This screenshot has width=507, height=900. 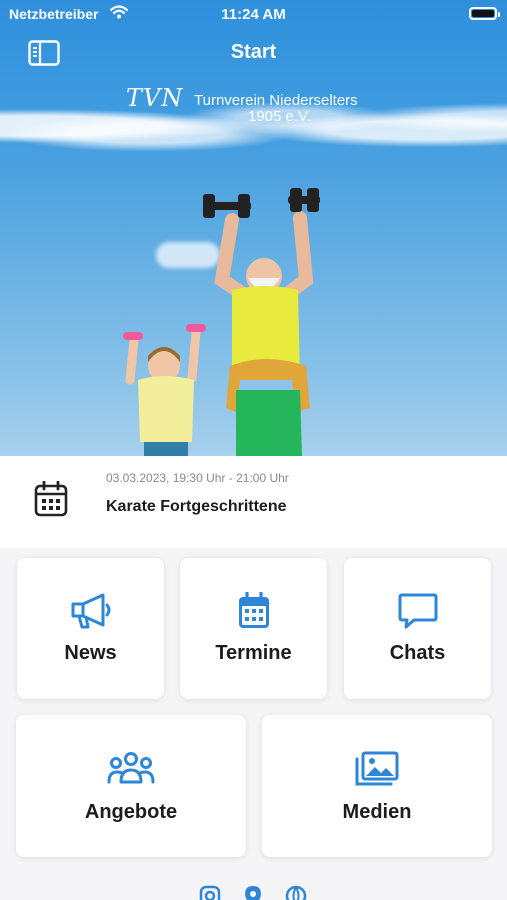 I want to click on instagram-icon, so click(x=210, y=892).